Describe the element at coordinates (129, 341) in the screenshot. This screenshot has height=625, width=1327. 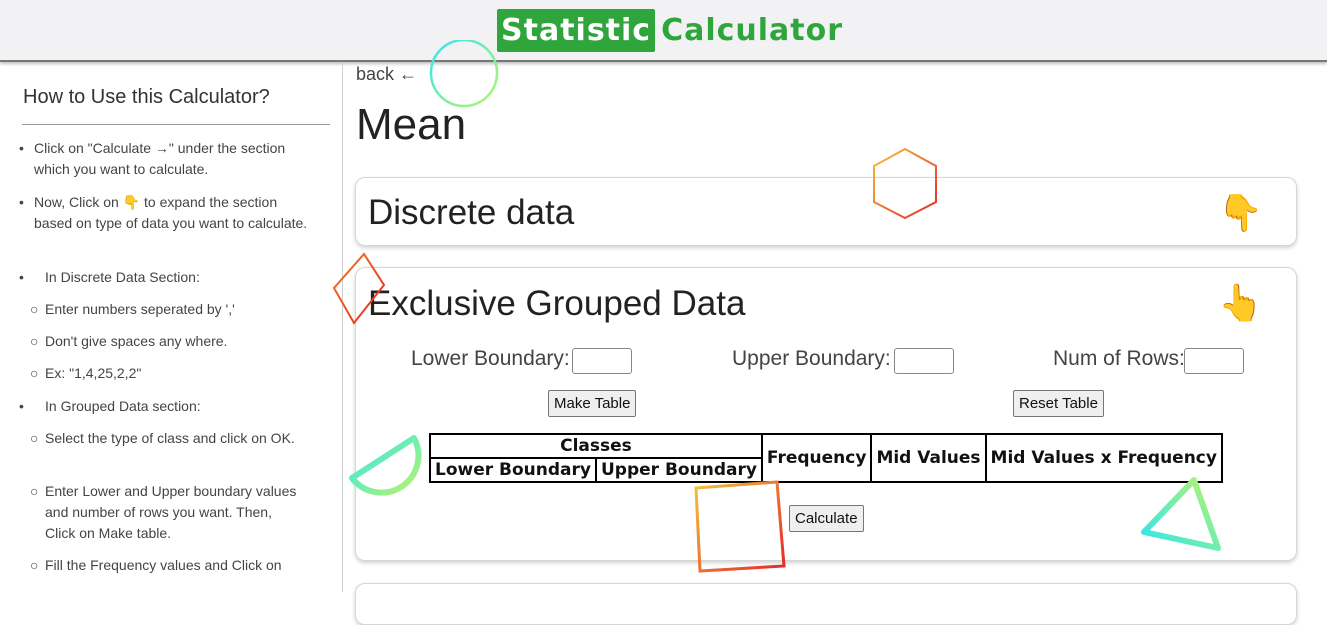
I see `list-item: ○ Don't give spaces any where.` at that location.